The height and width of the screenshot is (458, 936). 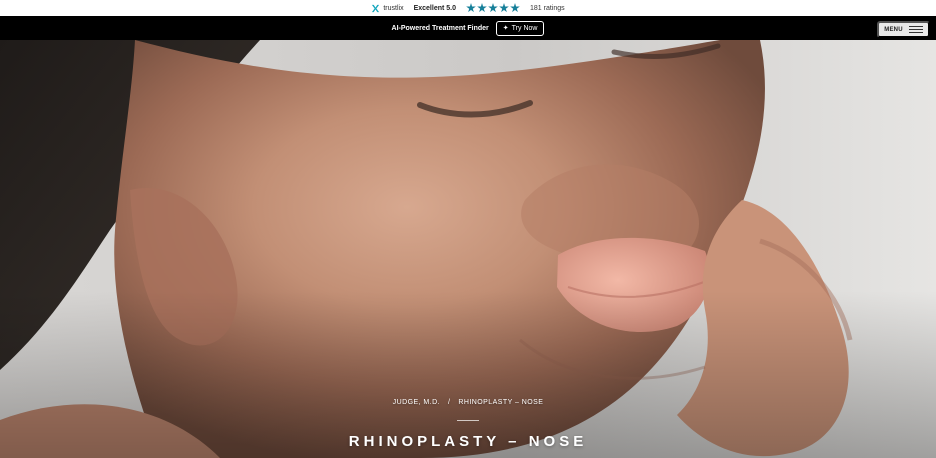 I want to click on ratings-count: 181 ratings, so click(x=547, y=8).